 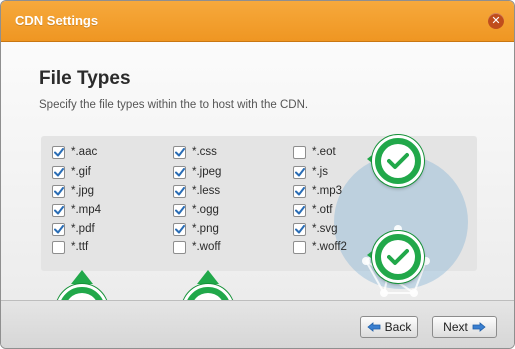 I want to click on next-button: Next, so click(x=464, y=327).